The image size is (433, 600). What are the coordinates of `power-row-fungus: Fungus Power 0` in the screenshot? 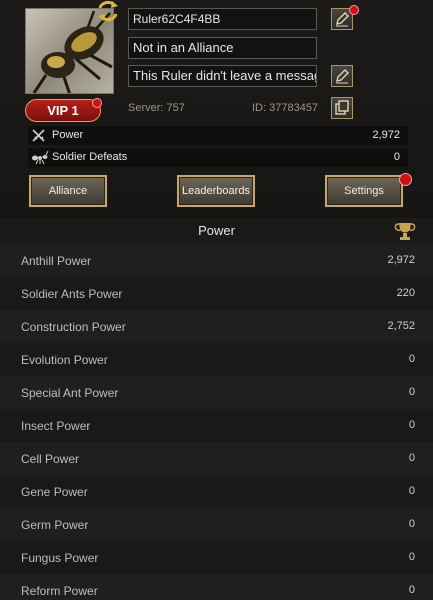 It's located at (216, 557).